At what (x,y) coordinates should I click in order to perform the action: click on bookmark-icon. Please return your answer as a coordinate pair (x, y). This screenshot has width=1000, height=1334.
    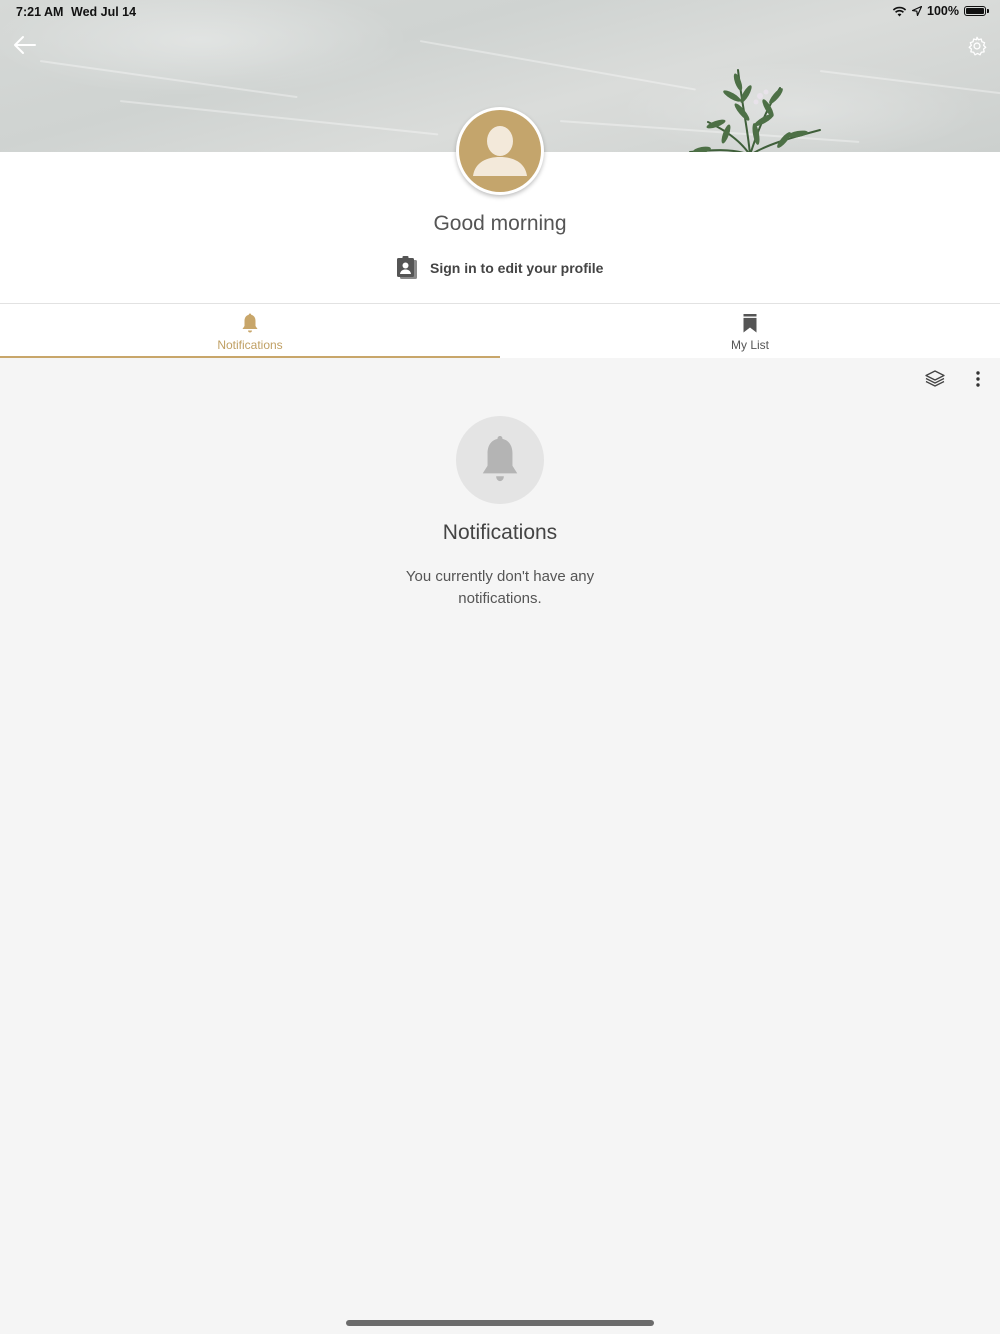
    Looking at the image, I should click on (750, 323).